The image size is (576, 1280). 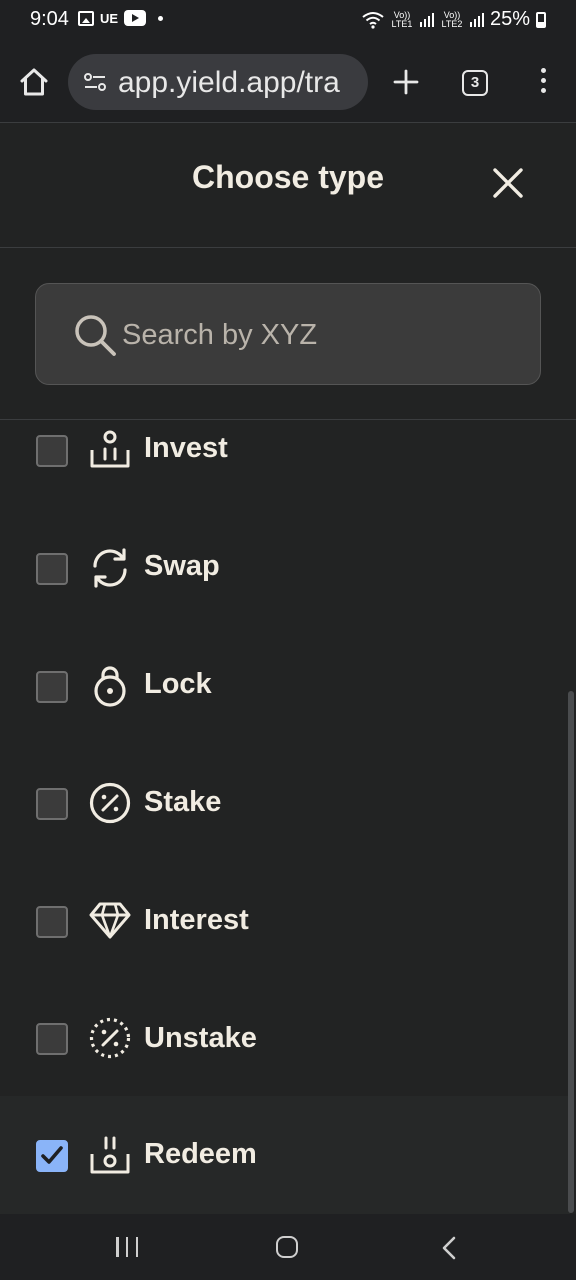 I want to click on stake-checkbox, so click(x=52, y=804).